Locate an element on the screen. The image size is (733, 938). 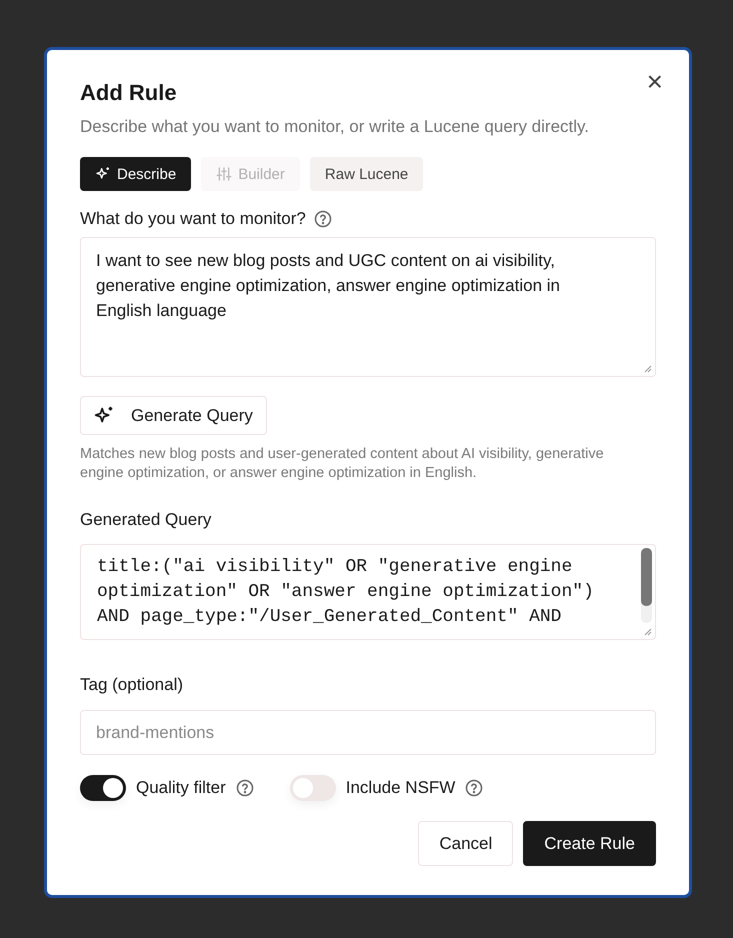
query-field: title:("ai visibility" OR "generative engine optimization" OR "answer engine optimization") AND page_type:"/User_Generated_Content" AND is located at coordinates (368, 592).